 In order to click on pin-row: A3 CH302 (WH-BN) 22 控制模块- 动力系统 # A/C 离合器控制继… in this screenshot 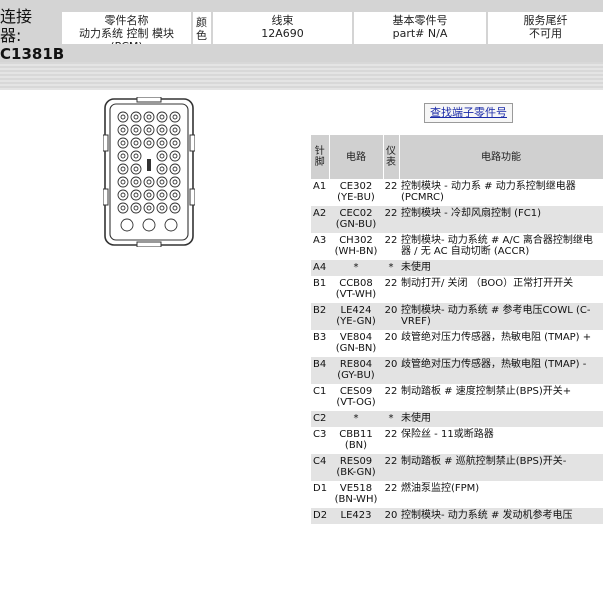, I will do `click(457, 246)`.